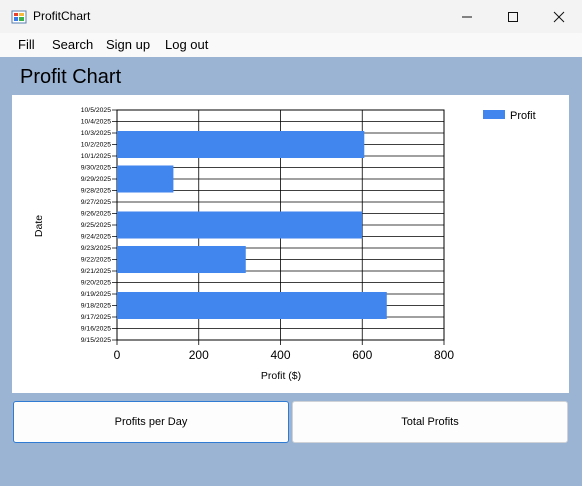  What do you see at coordinates (252, 305) in the screenshot?
I see `bar-9-18-2025` at bounding box center [252, 305].